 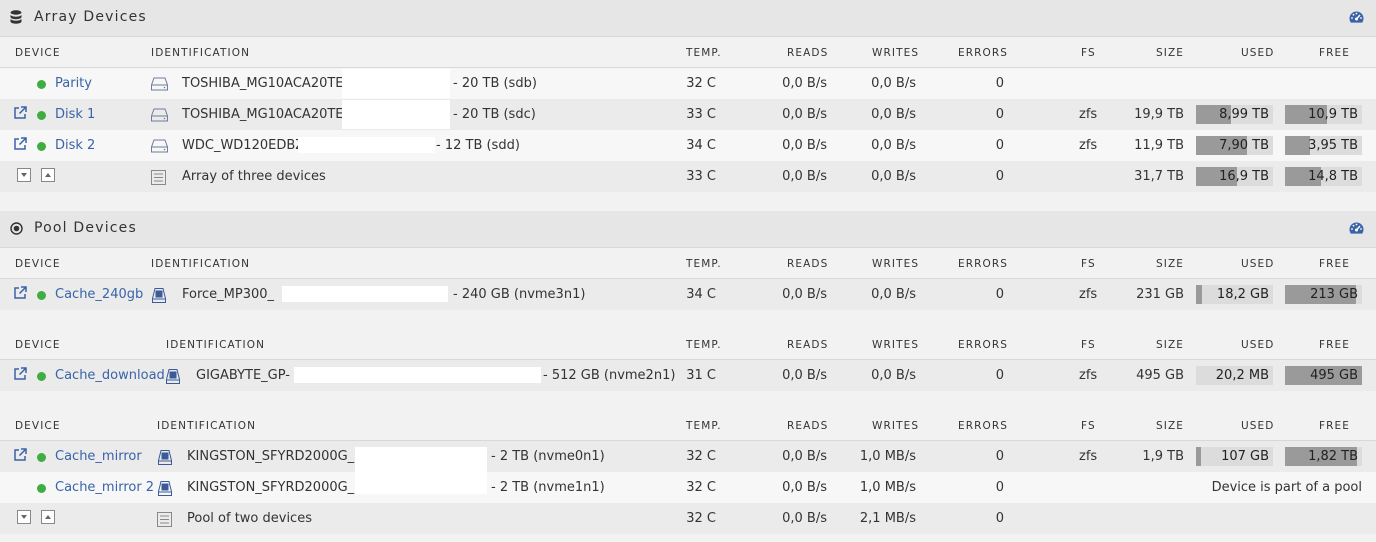 What do you see at coordinates (245, 145) in the screenshot?
I see `identification: WDC_WD120EDBZ-` at bounding box center [245, 145].